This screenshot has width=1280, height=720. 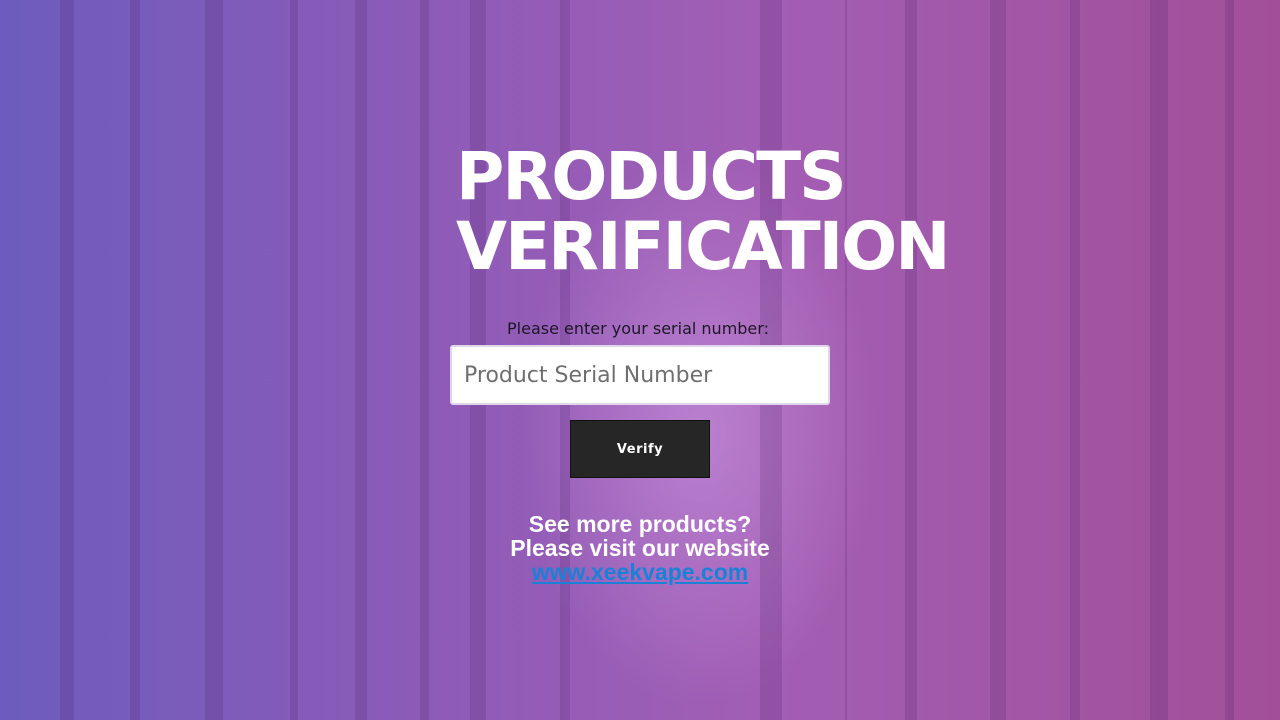 What do you see at coordinates (640, 449) in the screenshot?
I see `verify-button: Verify` at bounding box center [640, 449].